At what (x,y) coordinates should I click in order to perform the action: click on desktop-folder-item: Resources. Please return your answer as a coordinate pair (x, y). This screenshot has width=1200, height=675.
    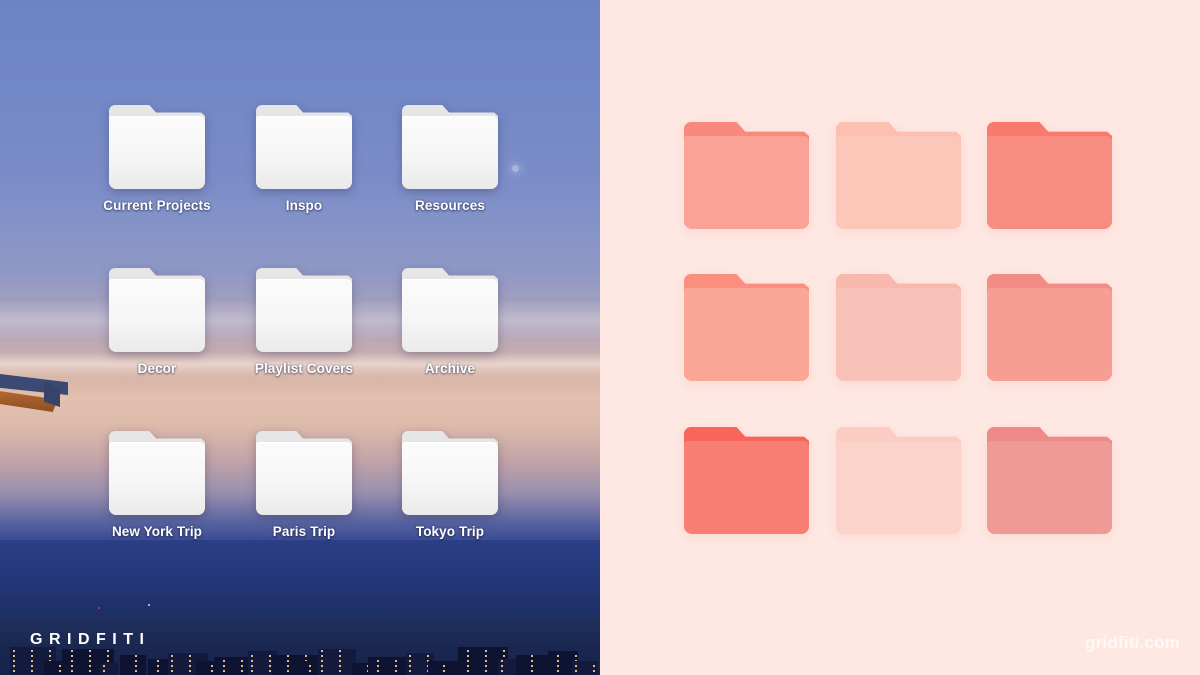
    Looking at the image, I should click on (450, 159).